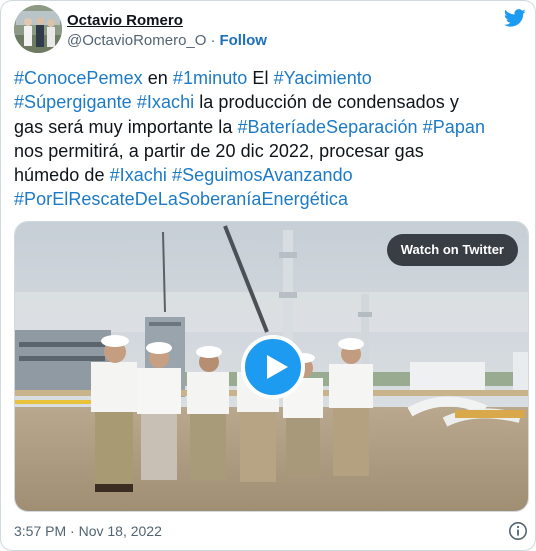 This screenshot has width=536, height=551. What do you see at coordinates (323, 78) in the screenshot?
I see `hashtag-link: #Yacimiento` at bounding box center [323, 78].